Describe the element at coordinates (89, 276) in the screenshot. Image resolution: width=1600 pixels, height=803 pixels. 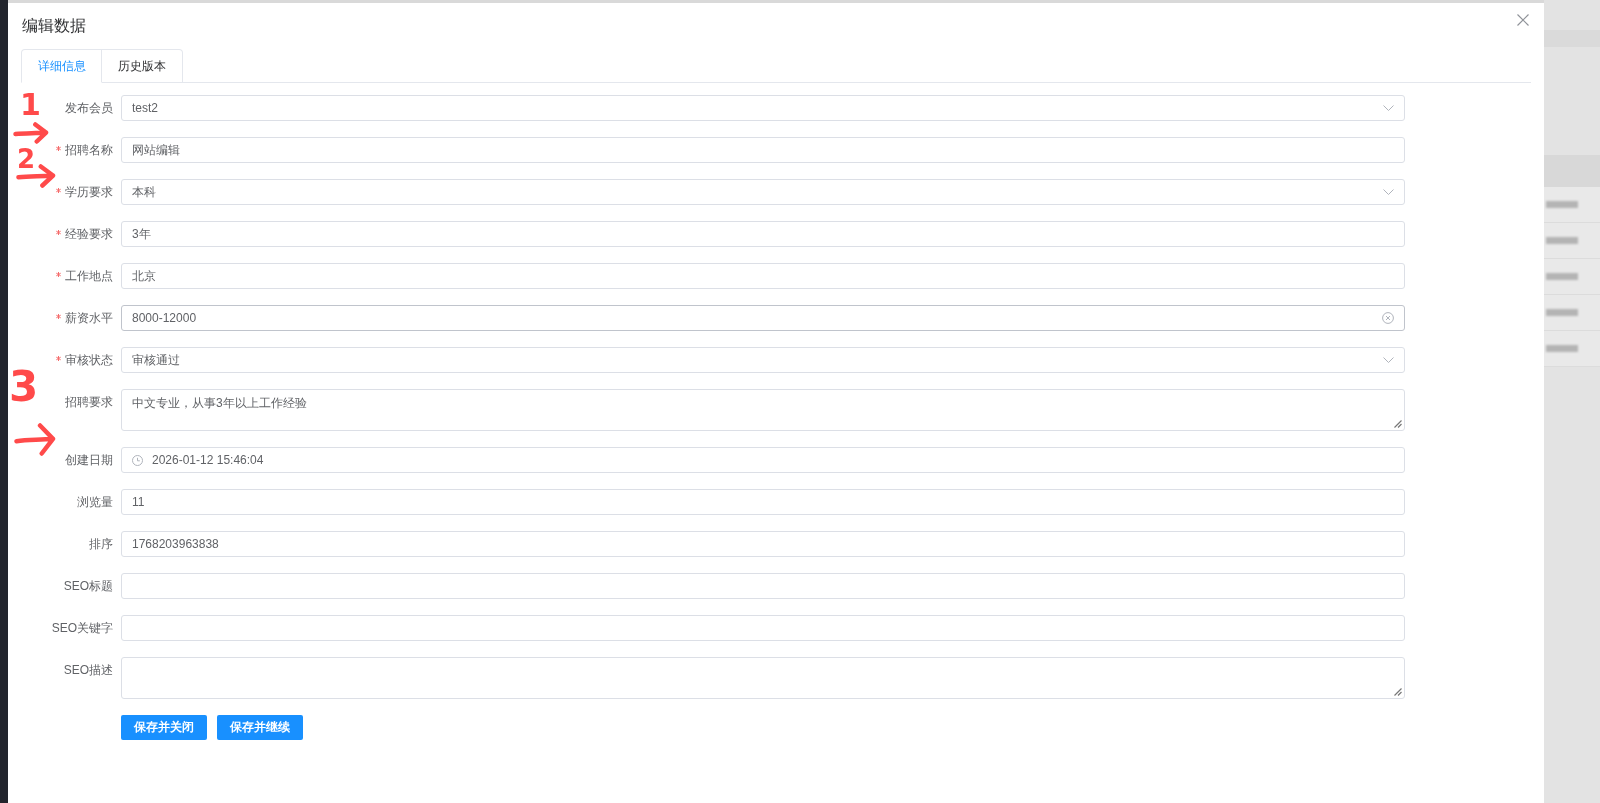
I see `field-label: 工作地点` at that location.